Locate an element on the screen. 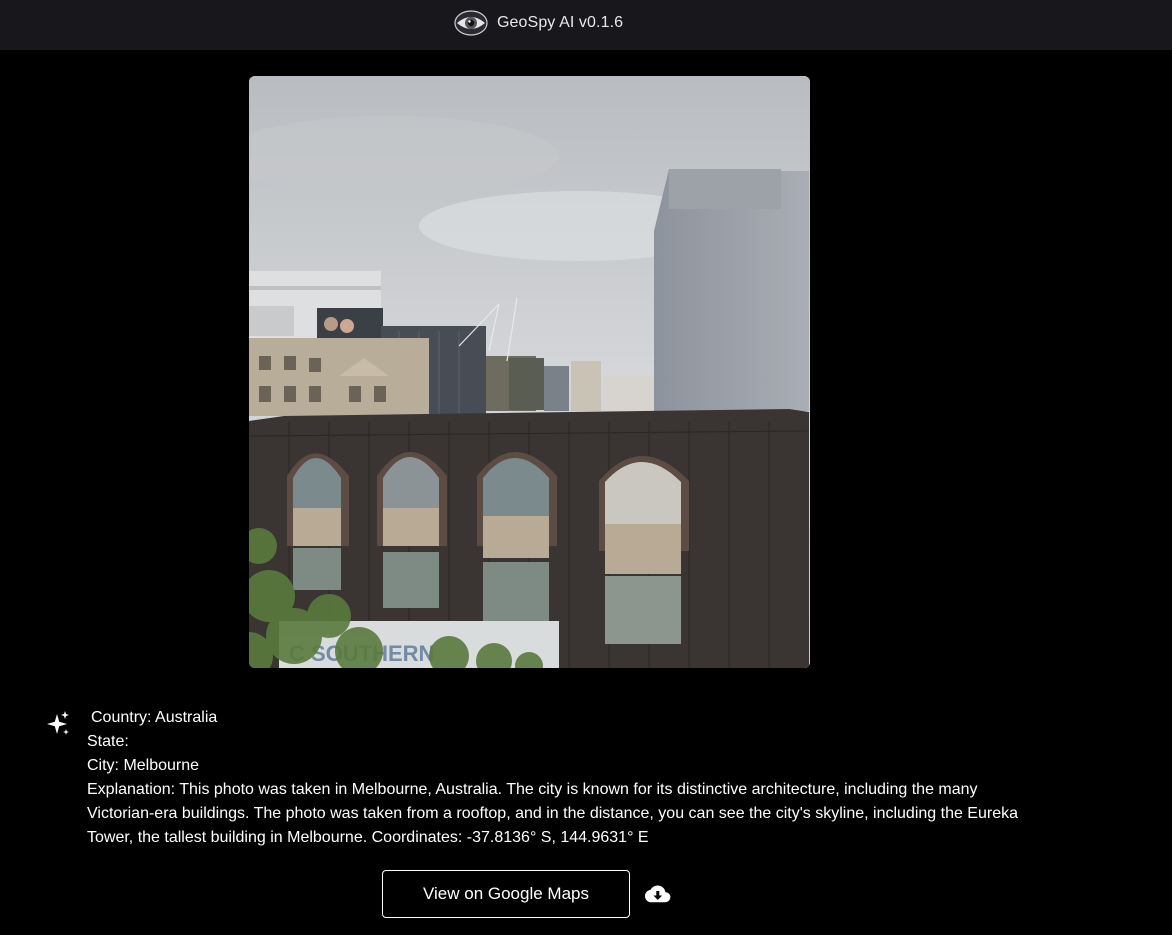  cloud-download-icon is located at coordinates (658, 895).